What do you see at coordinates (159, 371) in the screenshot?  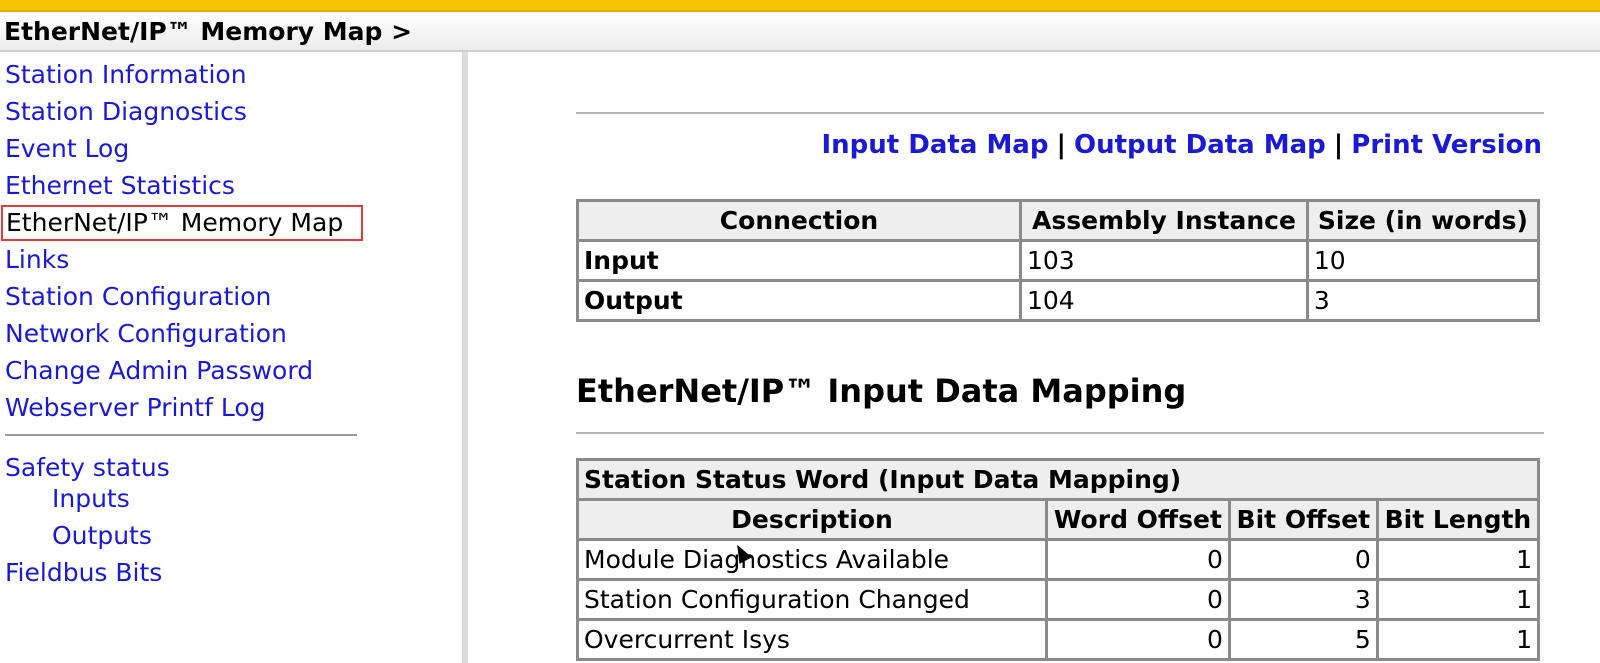 I see `nav-change-admin-password: Change Admin Password` at bounding box center [159, 371].